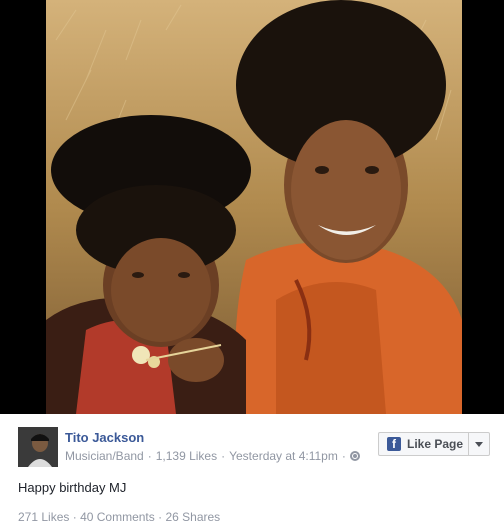  I want to click on post-timestamp: Yesterday at 4:11pm, so click(283, 456).